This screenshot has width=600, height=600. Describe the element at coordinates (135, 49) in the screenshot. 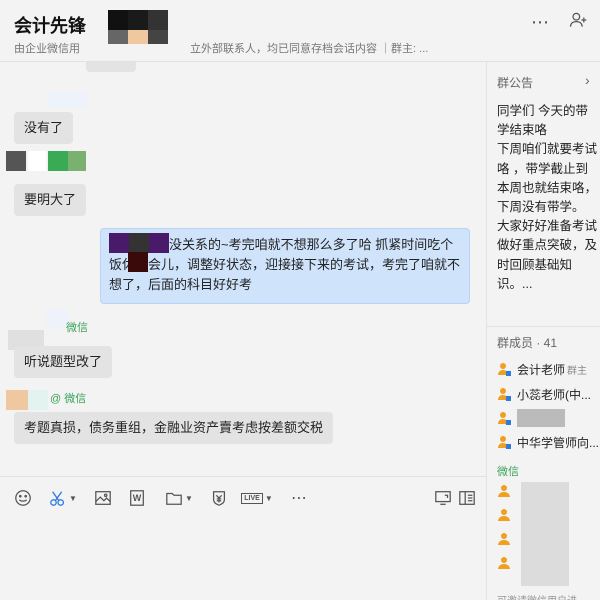

I see `subtitle-mask` at that location.